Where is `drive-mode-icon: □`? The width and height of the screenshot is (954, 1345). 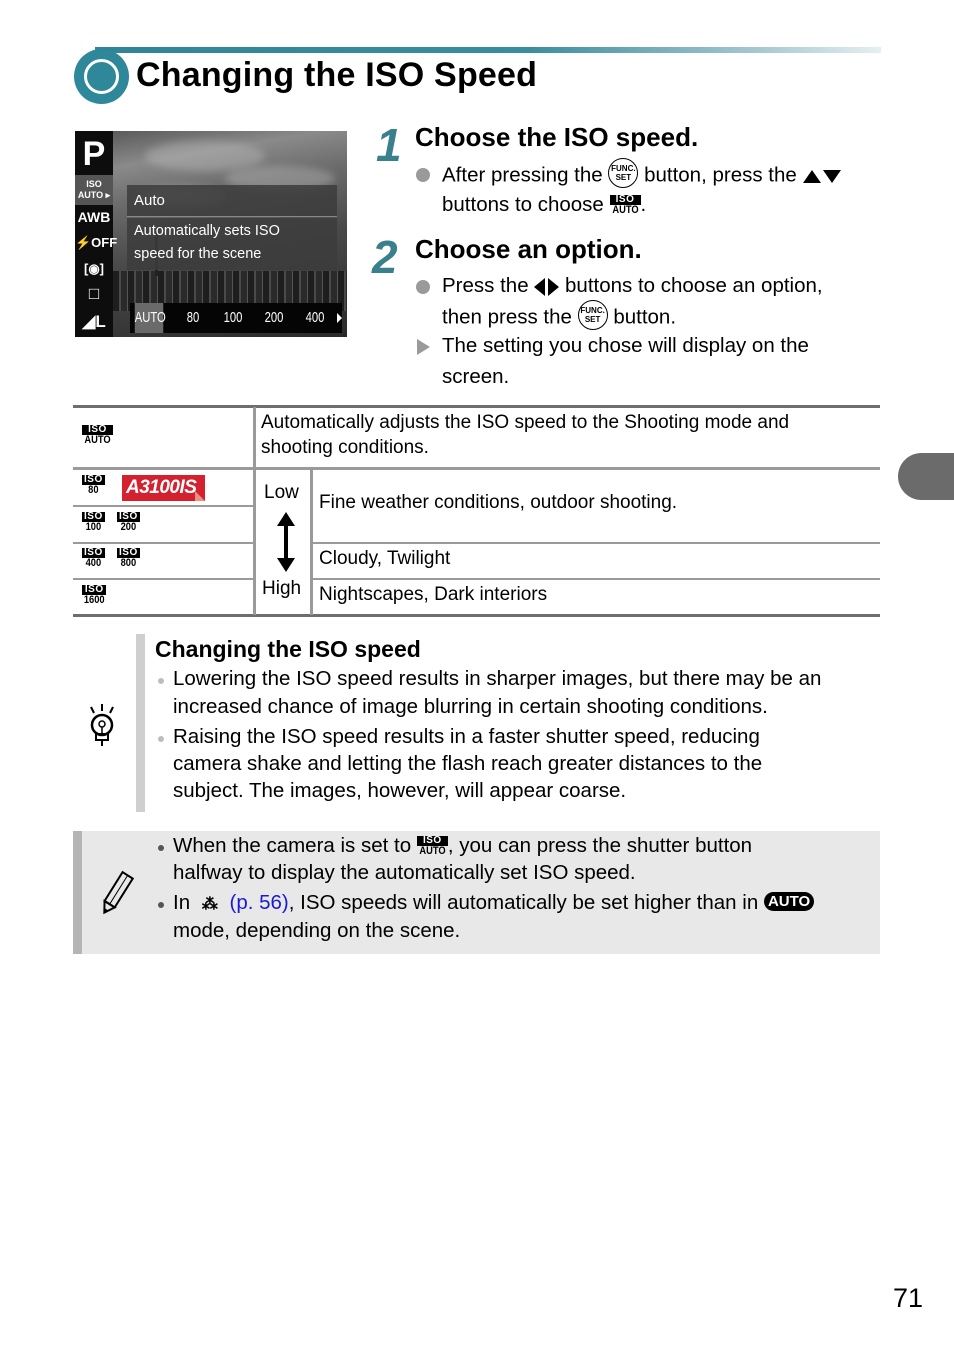
drive-mode-icon: □ is located at coordinates (94, 293).